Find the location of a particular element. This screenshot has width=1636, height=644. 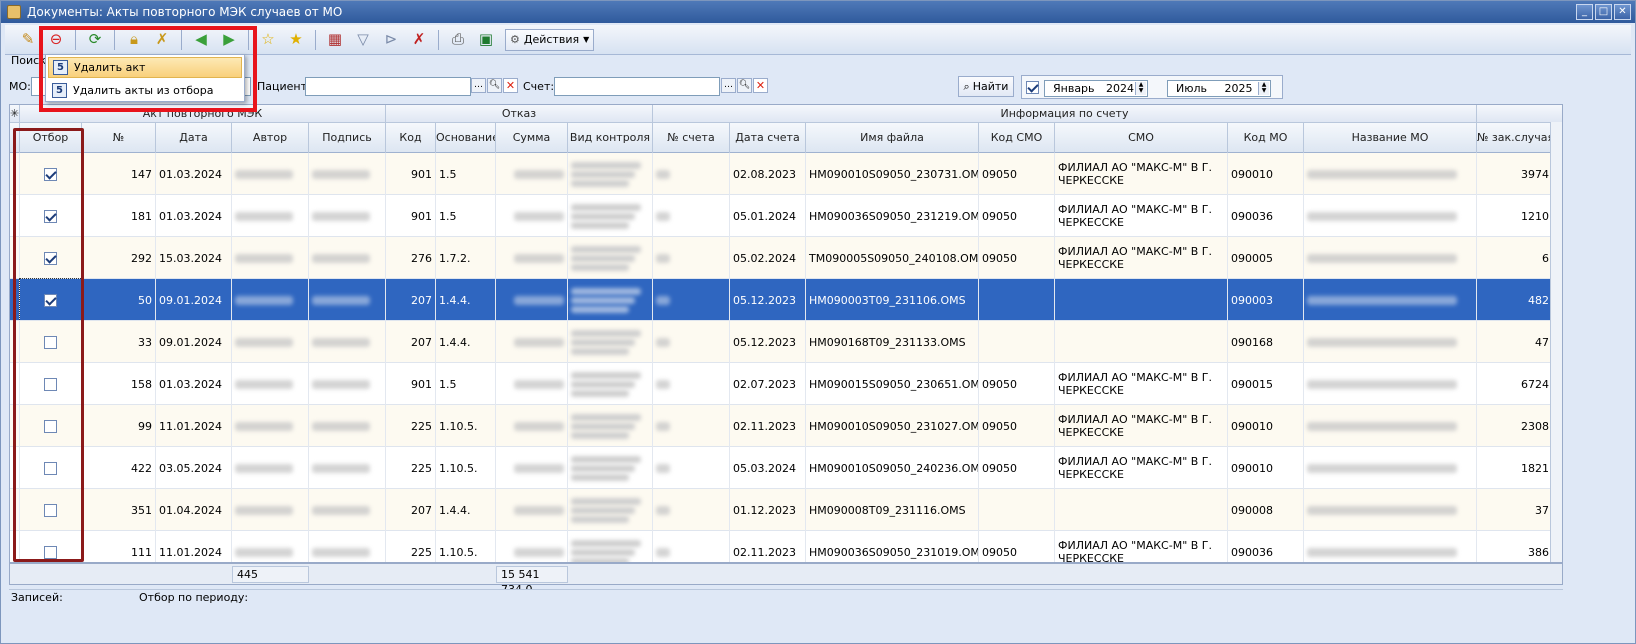

find-button: ⌕ Найти is located at coordinates (986, 86).